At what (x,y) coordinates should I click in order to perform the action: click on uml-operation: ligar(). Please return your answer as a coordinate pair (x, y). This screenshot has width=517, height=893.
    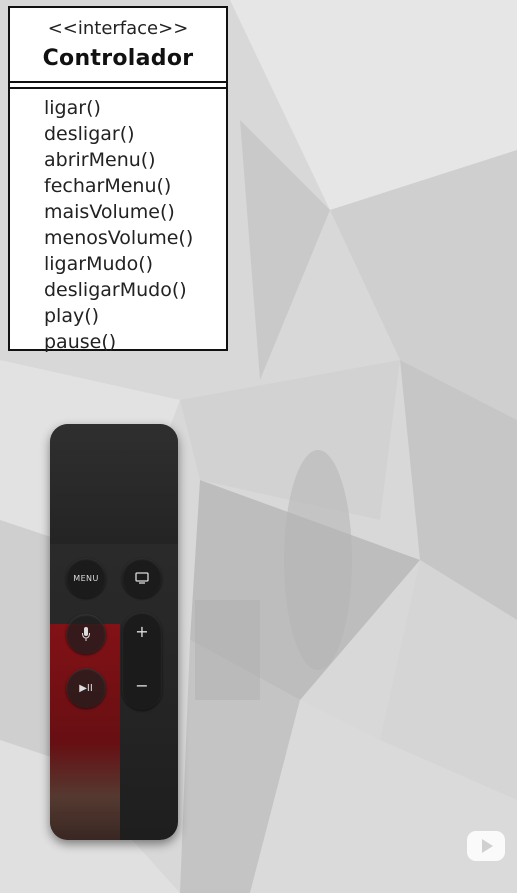
    Looking at the image, I should click on (72, 108).